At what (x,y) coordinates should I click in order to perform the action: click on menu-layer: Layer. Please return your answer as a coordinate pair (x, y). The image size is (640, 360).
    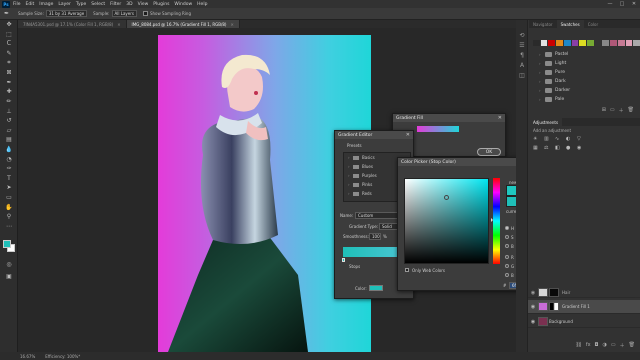
    Looking at the image, I should click on (64, 4).